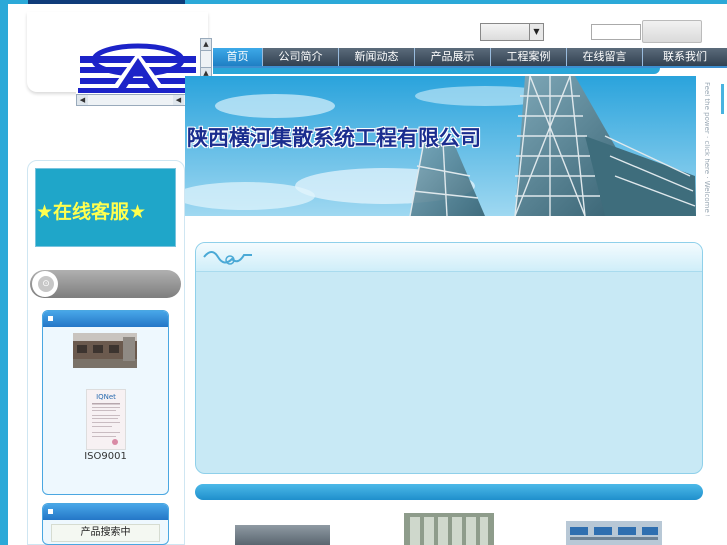 The width and height of the screenshot is (727, 545). Describe the element at coordinates (105, 512) in the screenshot. I see `product-search-panel-header` at that location.